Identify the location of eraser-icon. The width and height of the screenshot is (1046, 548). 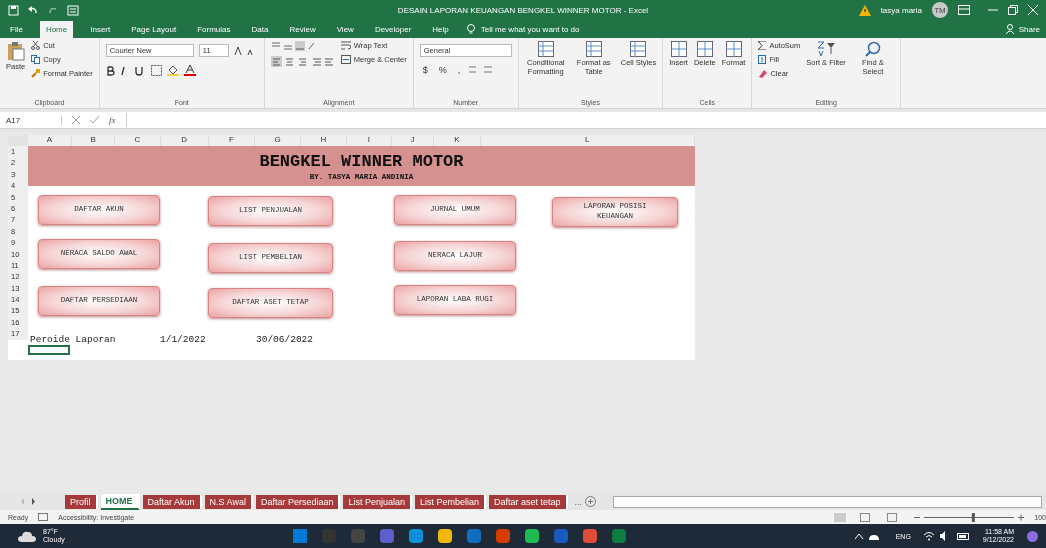
(763, 73).